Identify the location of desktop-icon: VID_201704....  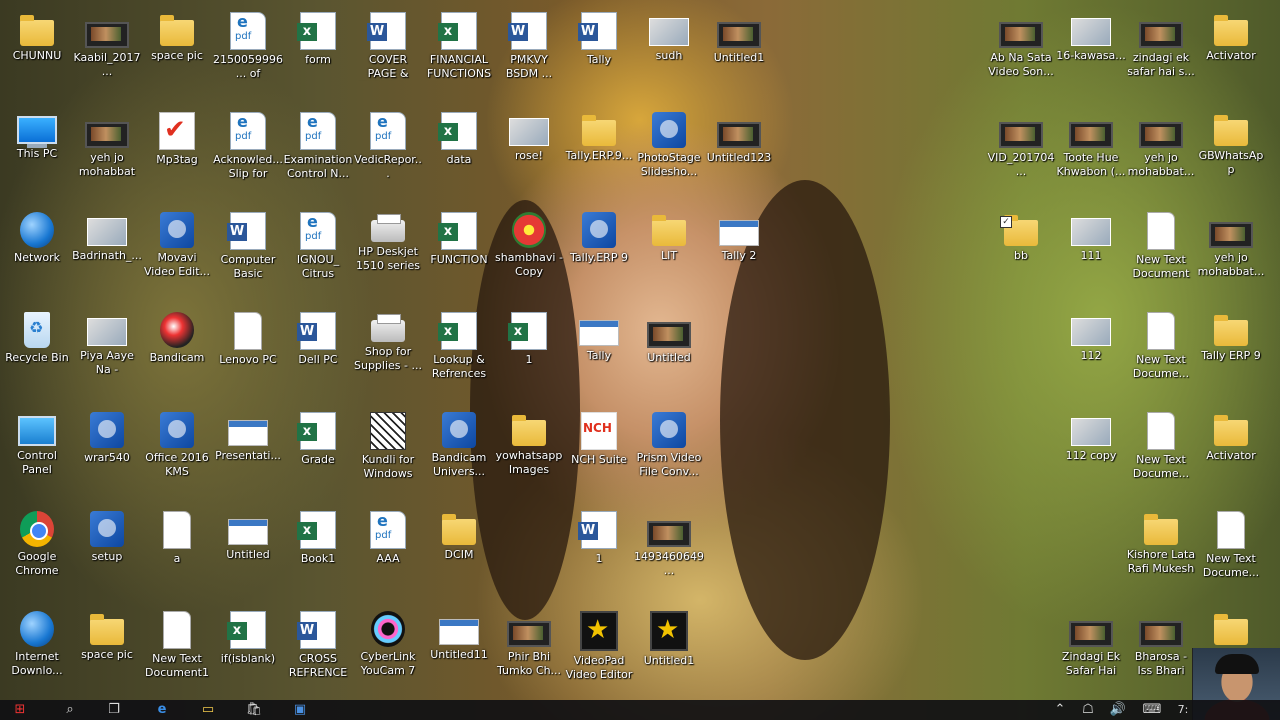
(1021, 152).